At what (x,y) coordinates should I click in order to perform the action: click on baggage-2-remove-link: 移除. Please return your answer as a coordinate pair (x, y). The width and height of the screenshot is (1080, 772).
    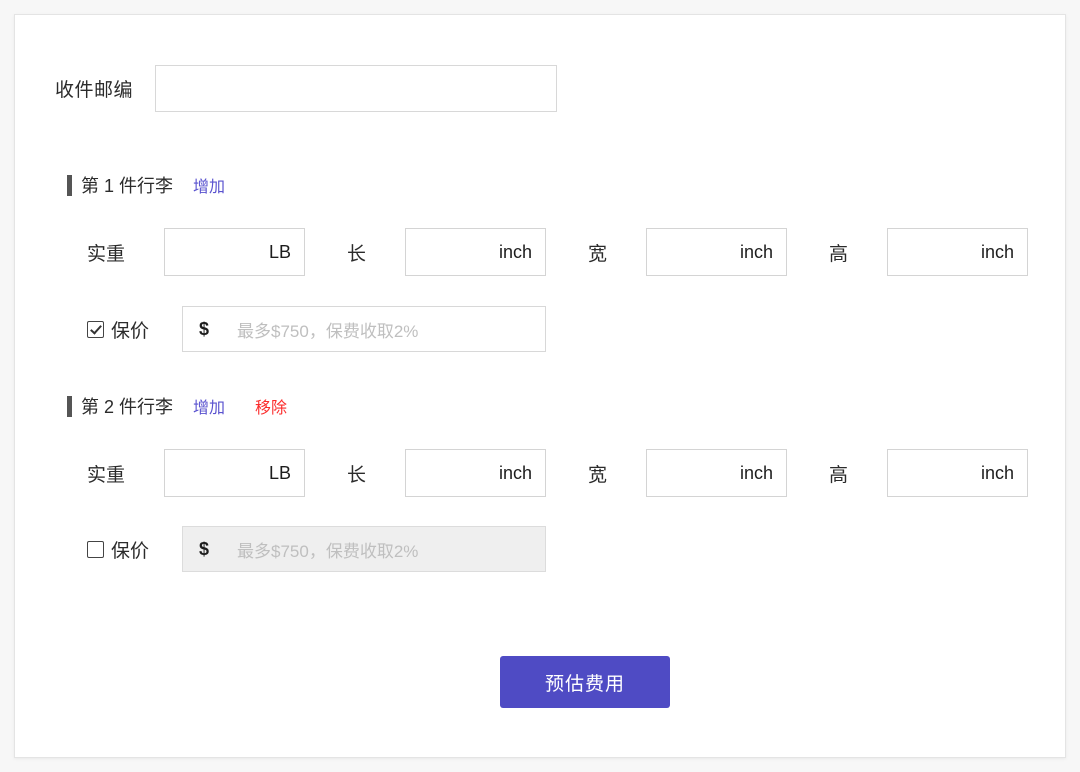
    Looking at the image, I should click on (271, 406).